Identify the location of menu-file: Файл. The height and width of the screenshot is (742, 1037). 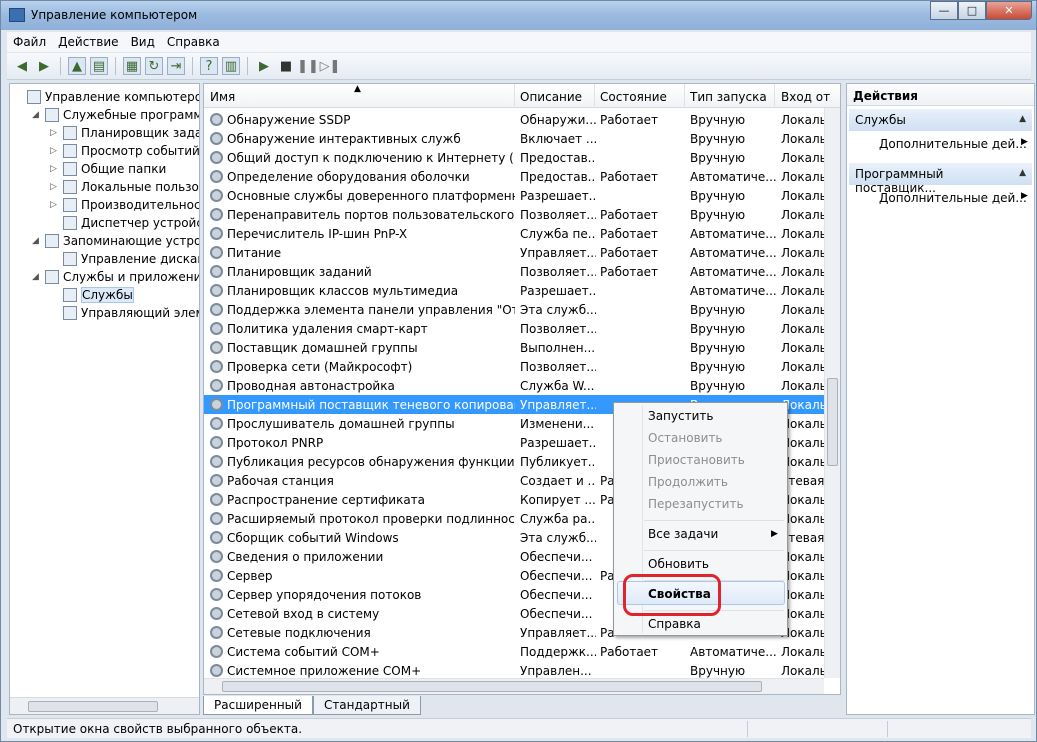
(29, 42).